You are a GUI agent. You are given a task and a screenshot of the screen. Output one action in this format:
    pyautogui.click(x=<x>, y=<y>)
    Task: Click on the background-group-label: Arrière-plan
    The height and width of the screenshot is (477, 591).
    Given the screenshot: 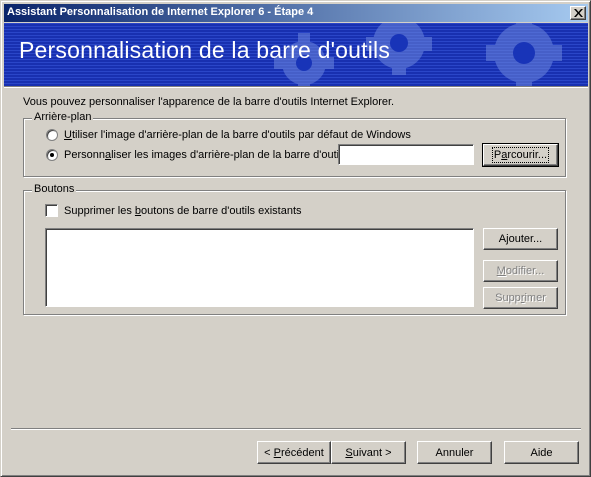 What is the action you would take?
    pyautogui.click(x=63, y=117)
    